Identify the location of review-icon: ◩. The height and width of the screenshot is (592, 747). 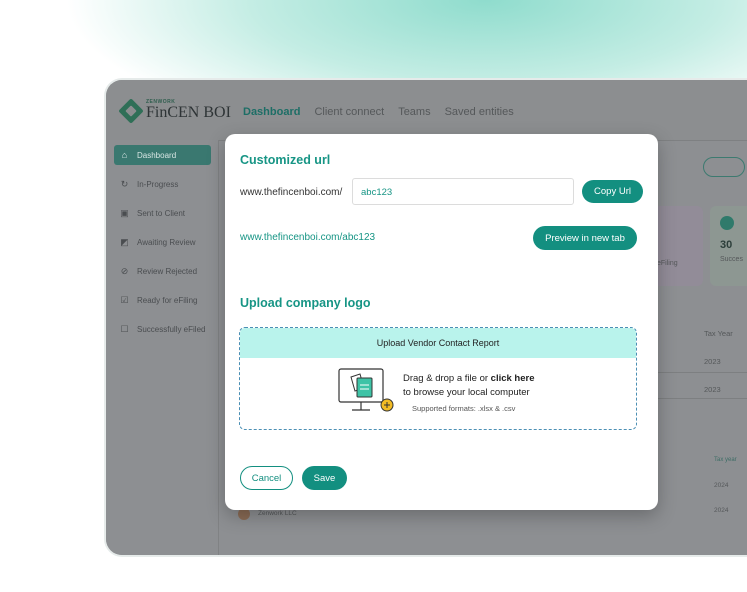
(124, 241).